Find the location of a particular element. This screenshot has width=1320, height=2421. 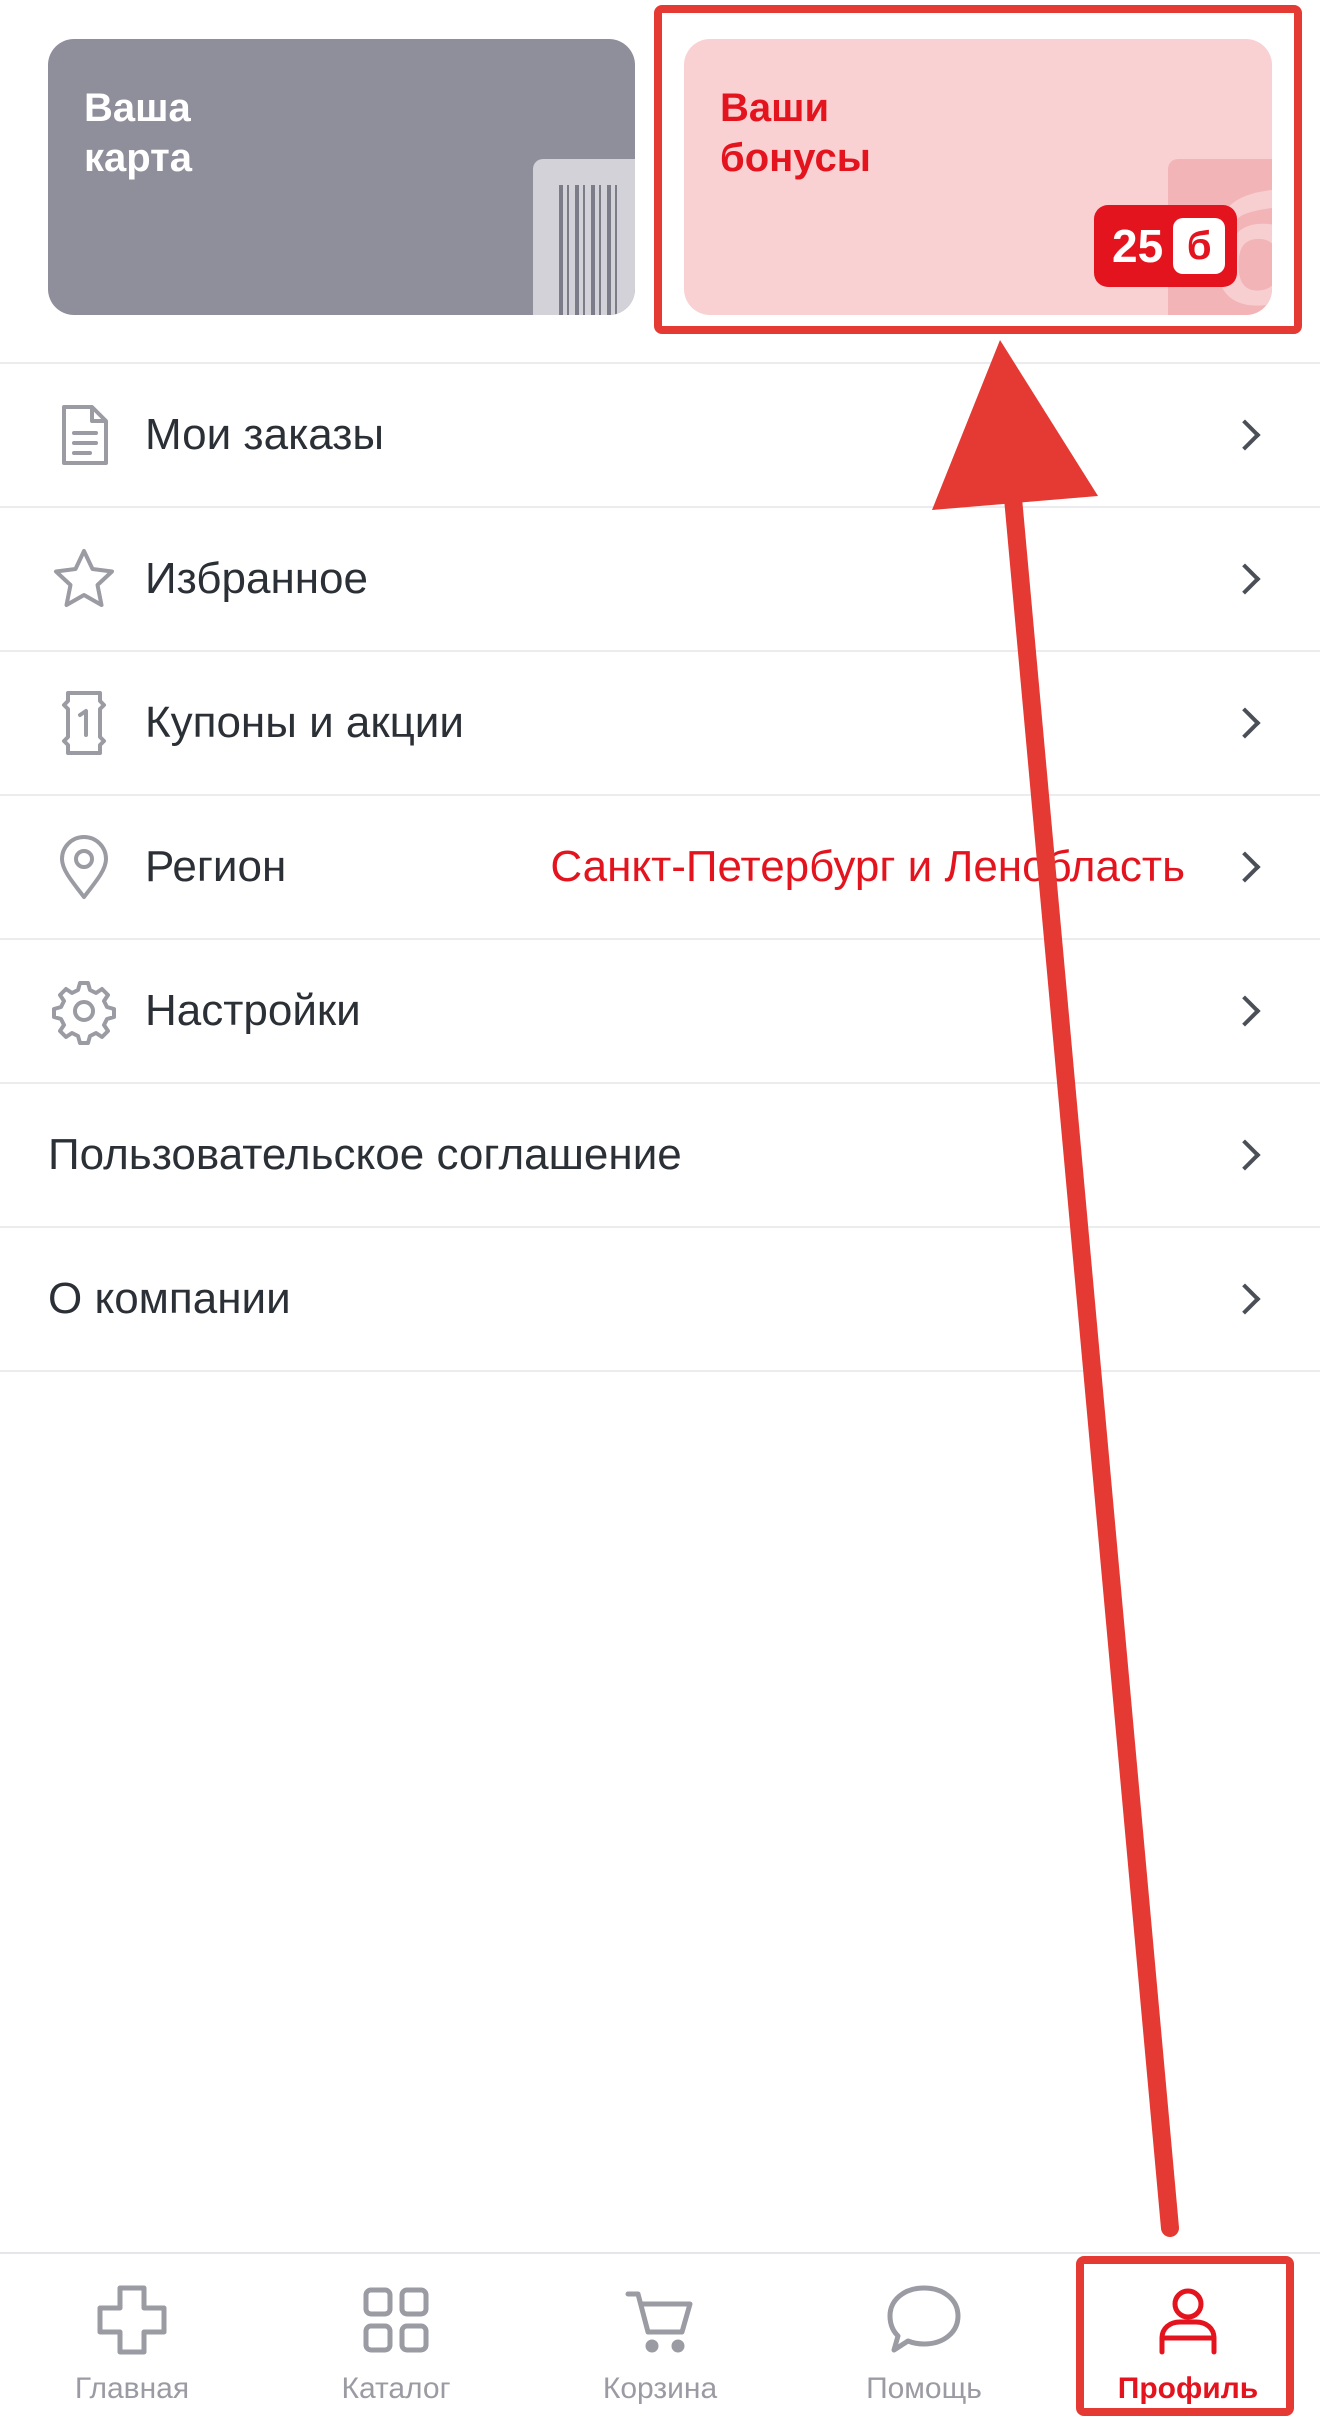

tab-label: Корзина is located at coordinates (660, 2388).